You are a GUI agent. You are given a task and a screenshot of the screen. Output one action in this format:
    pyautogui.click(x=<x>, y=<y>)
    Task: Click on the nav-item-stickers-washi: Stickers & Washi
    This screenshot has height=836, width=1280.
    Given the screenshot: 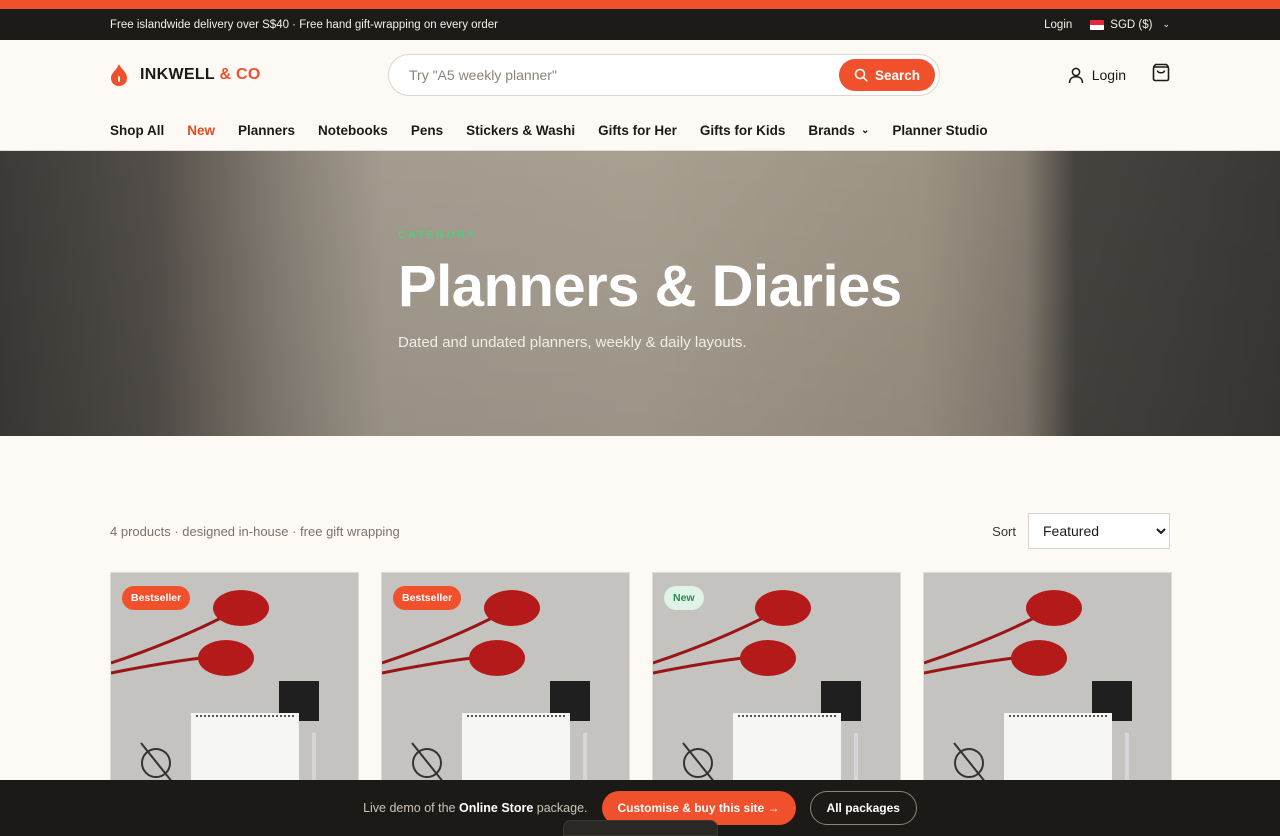 What is the action you would take?
    pyautogui.click(x=520, y=130)
    